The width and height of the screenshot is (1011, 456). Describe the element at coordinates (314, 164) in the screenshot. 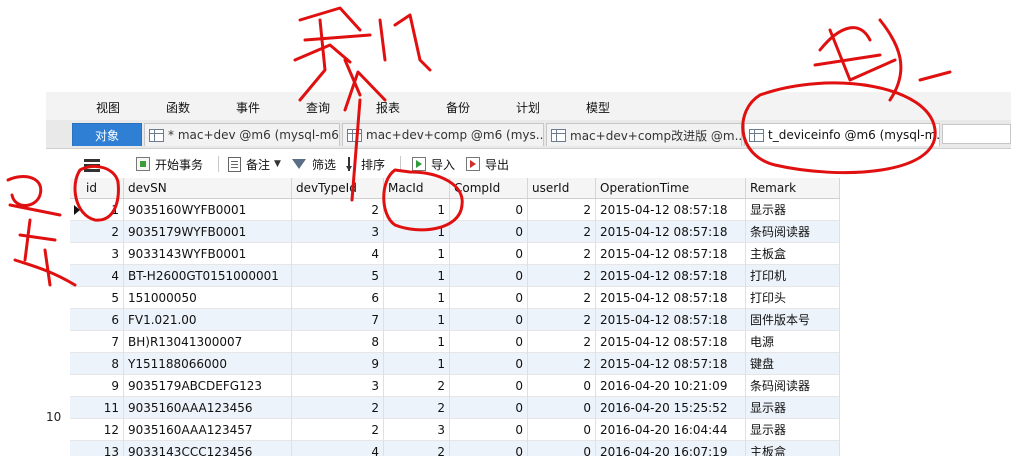

I see `filter-button: 筛选` at that location.